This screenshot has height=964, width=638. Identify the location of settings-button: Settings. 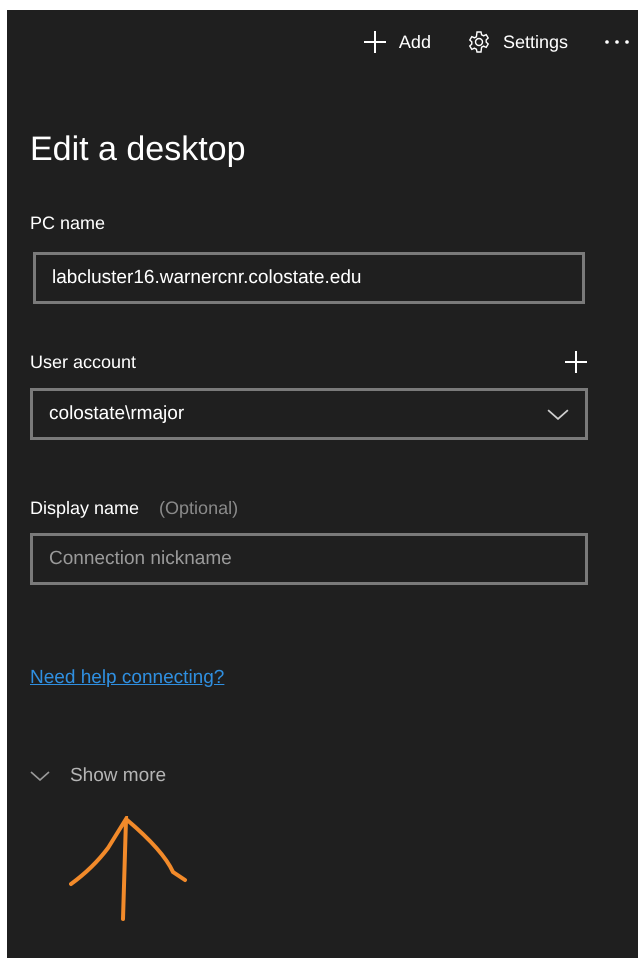
(517, 42).